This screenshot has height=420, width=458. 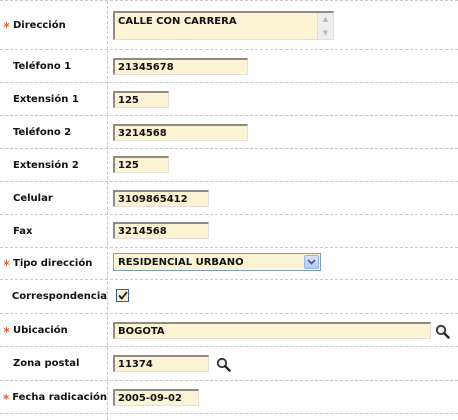 I want to click on tipo-direccion-select: RESIDENCIAL URBANO, so click(x=217, y=262).